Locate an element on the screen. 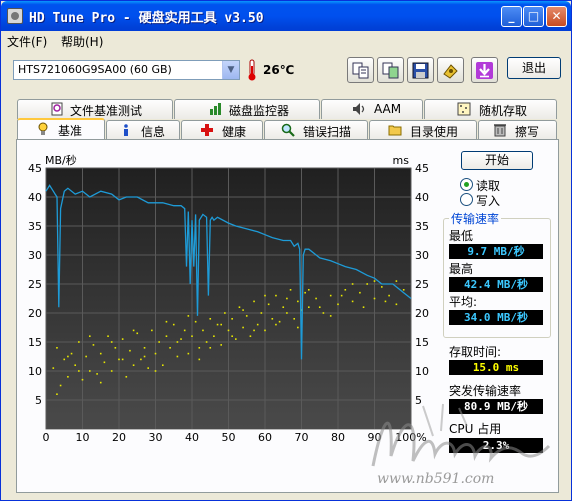 Image resolution: width=572 pixels, height=501 pixels. write-radio-label: 写入 is located at coordinates (488, 201).